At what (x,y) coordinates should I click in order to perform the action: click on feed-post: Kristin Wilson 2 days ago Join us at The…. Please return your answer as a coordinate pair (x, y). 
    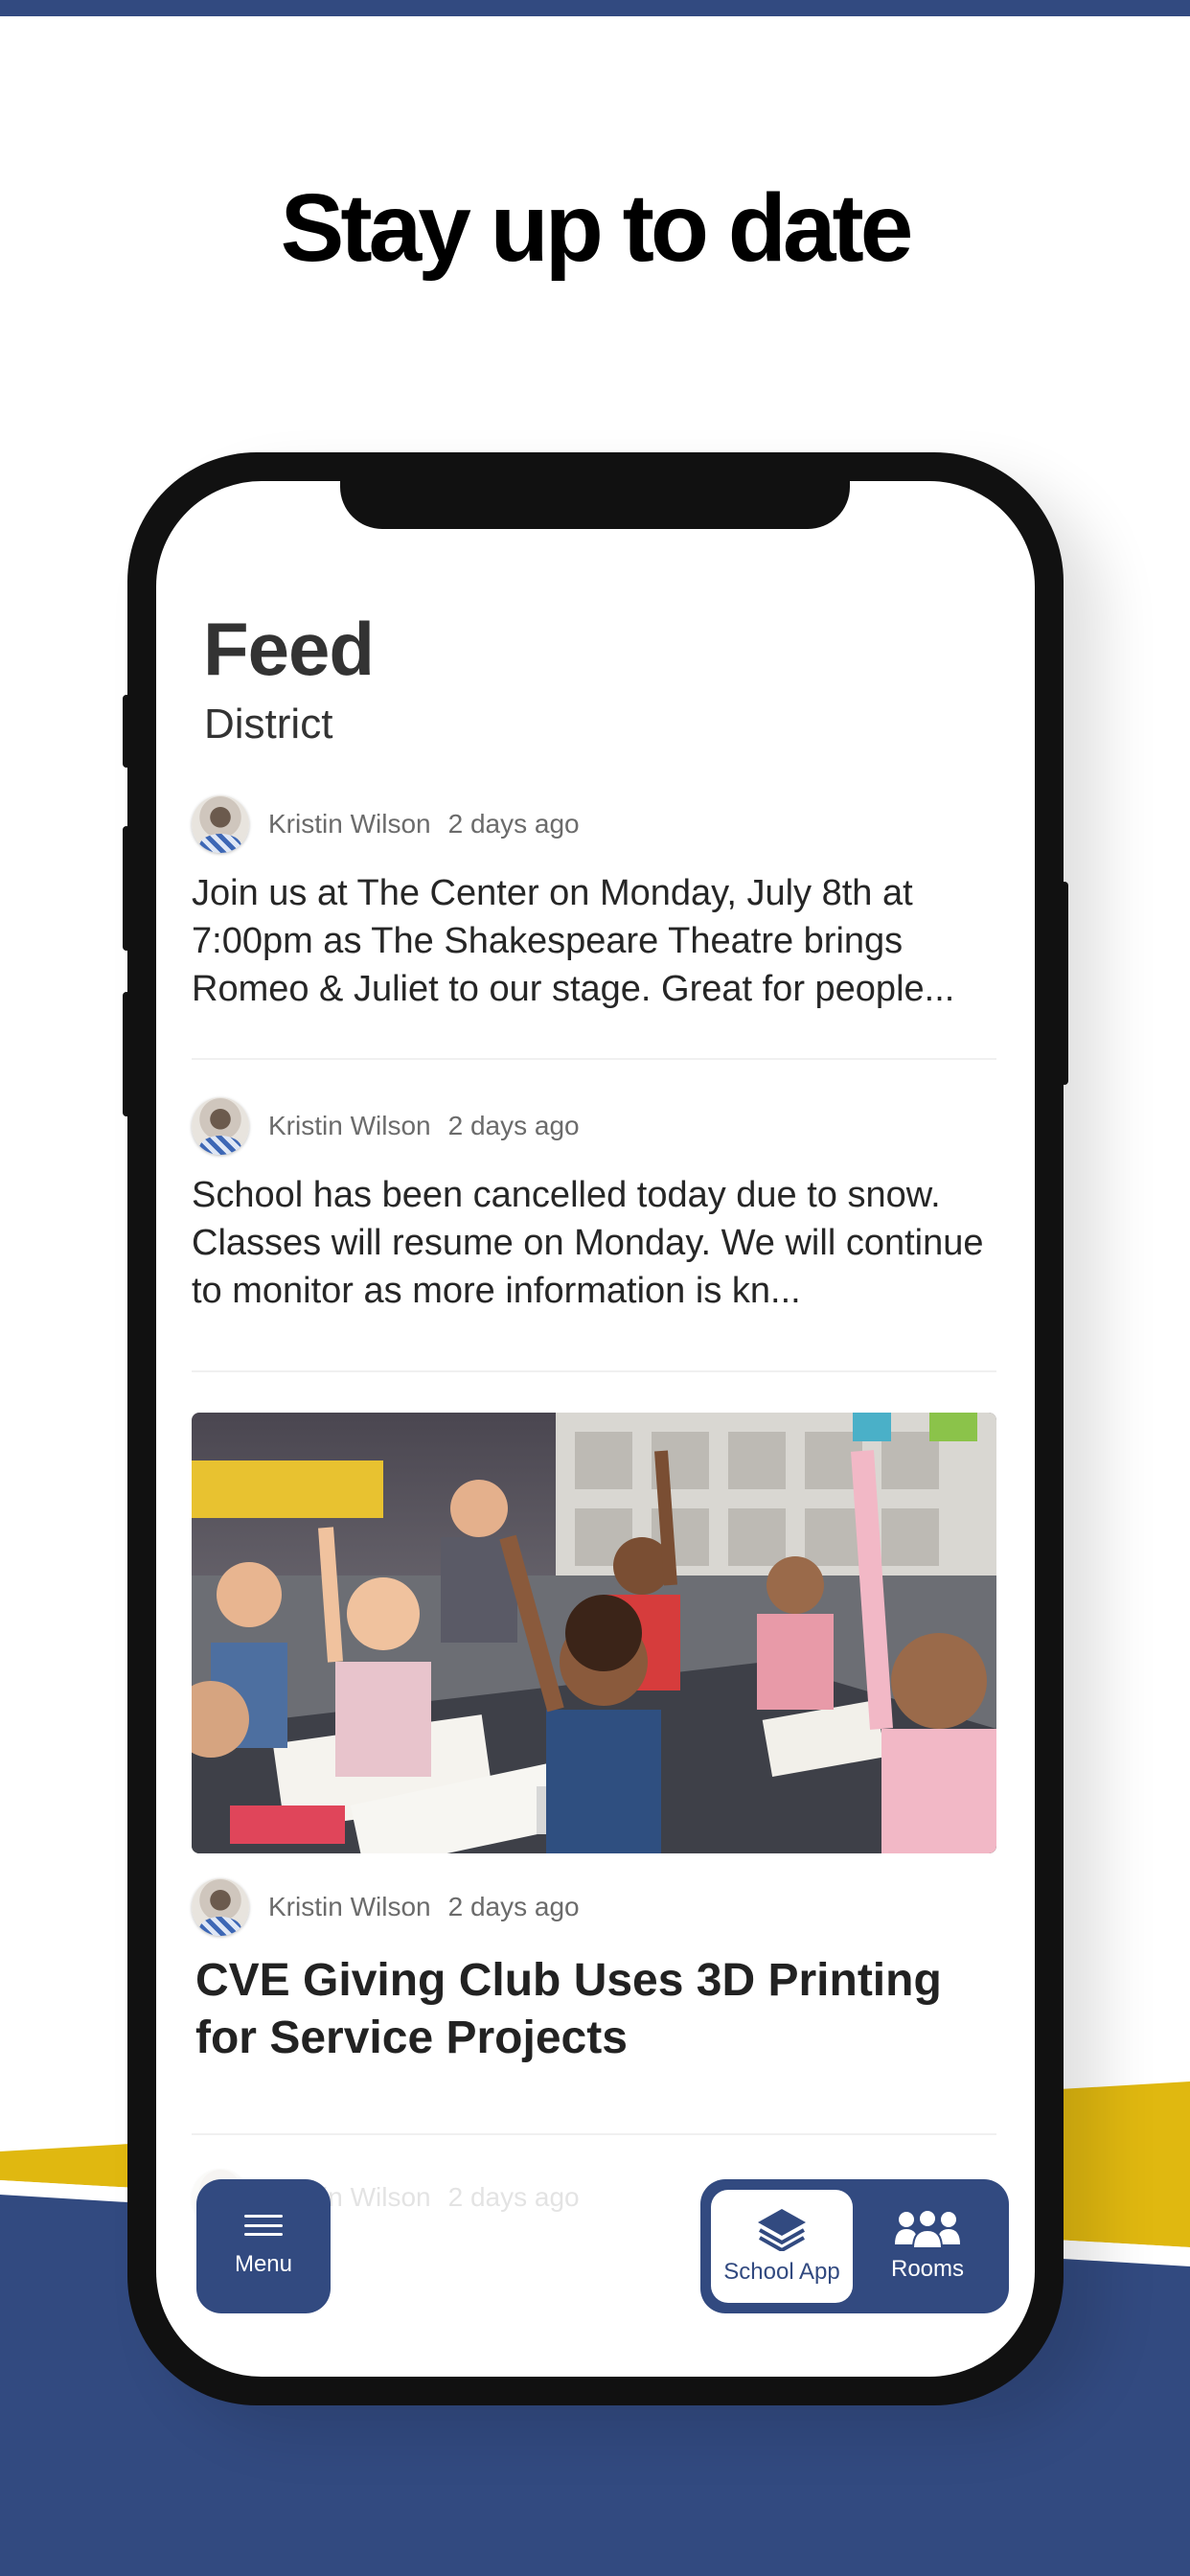
    Looking at the image, I should click on (594, 903).